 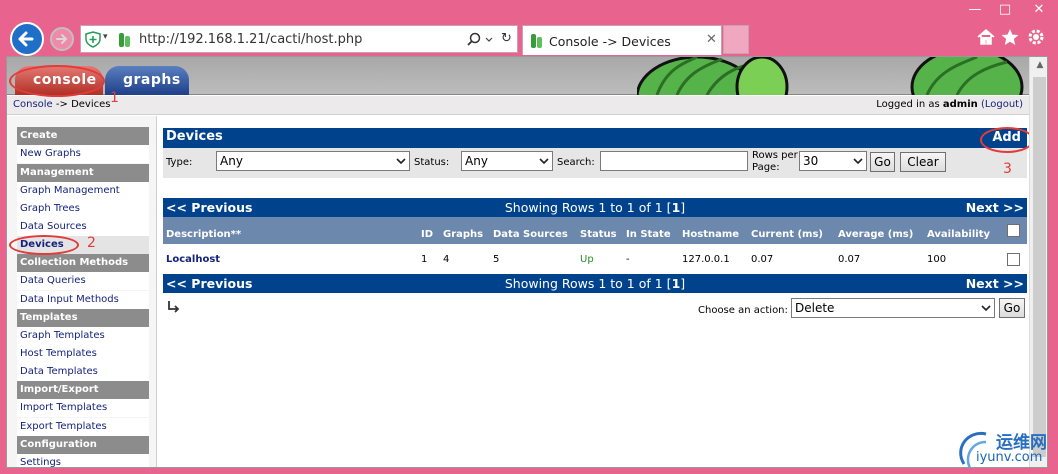 What do you see at coordinates (83, 427) in the screenshot?
I see `sidebar-item-export-templates: Export Templates` at bounding box center [83, 427].